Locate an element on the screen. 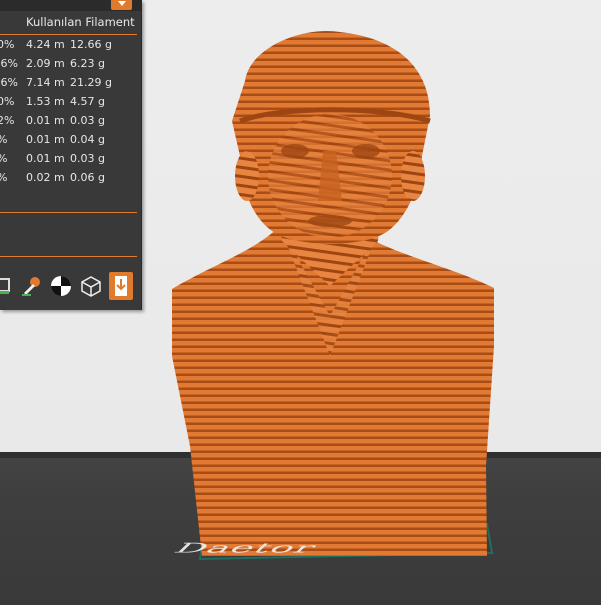  row-weight: 6.23 g is located at coordinates (87, 63).